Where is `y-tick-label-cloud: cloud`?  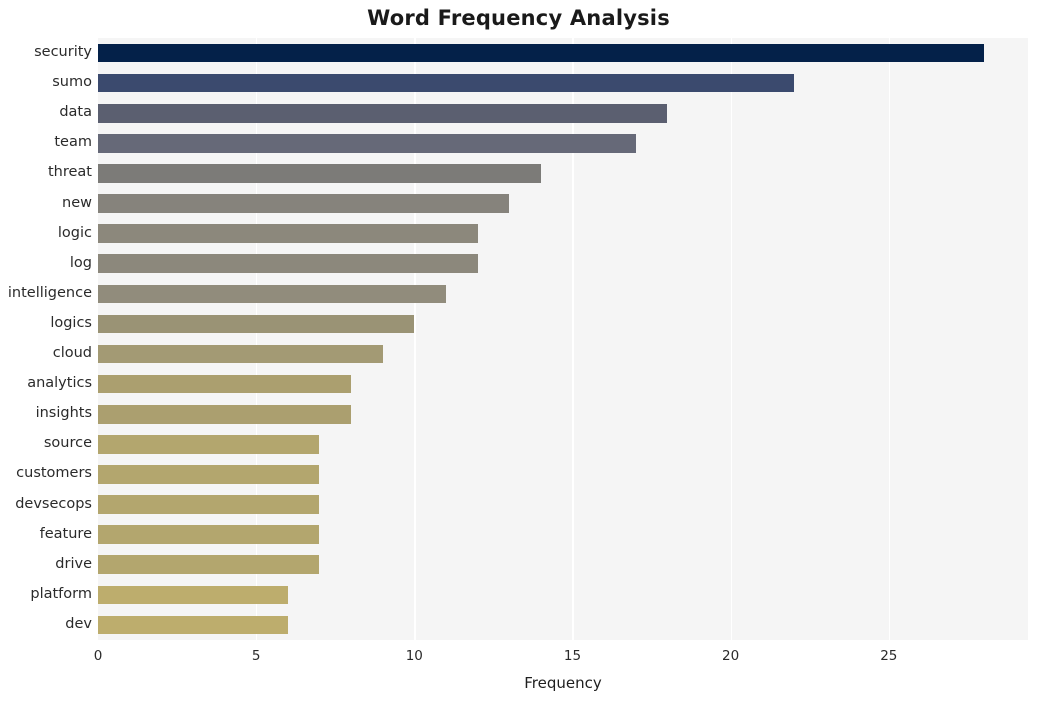 y-tick-label-cloud: cloud is located at coordinates (72, 353).